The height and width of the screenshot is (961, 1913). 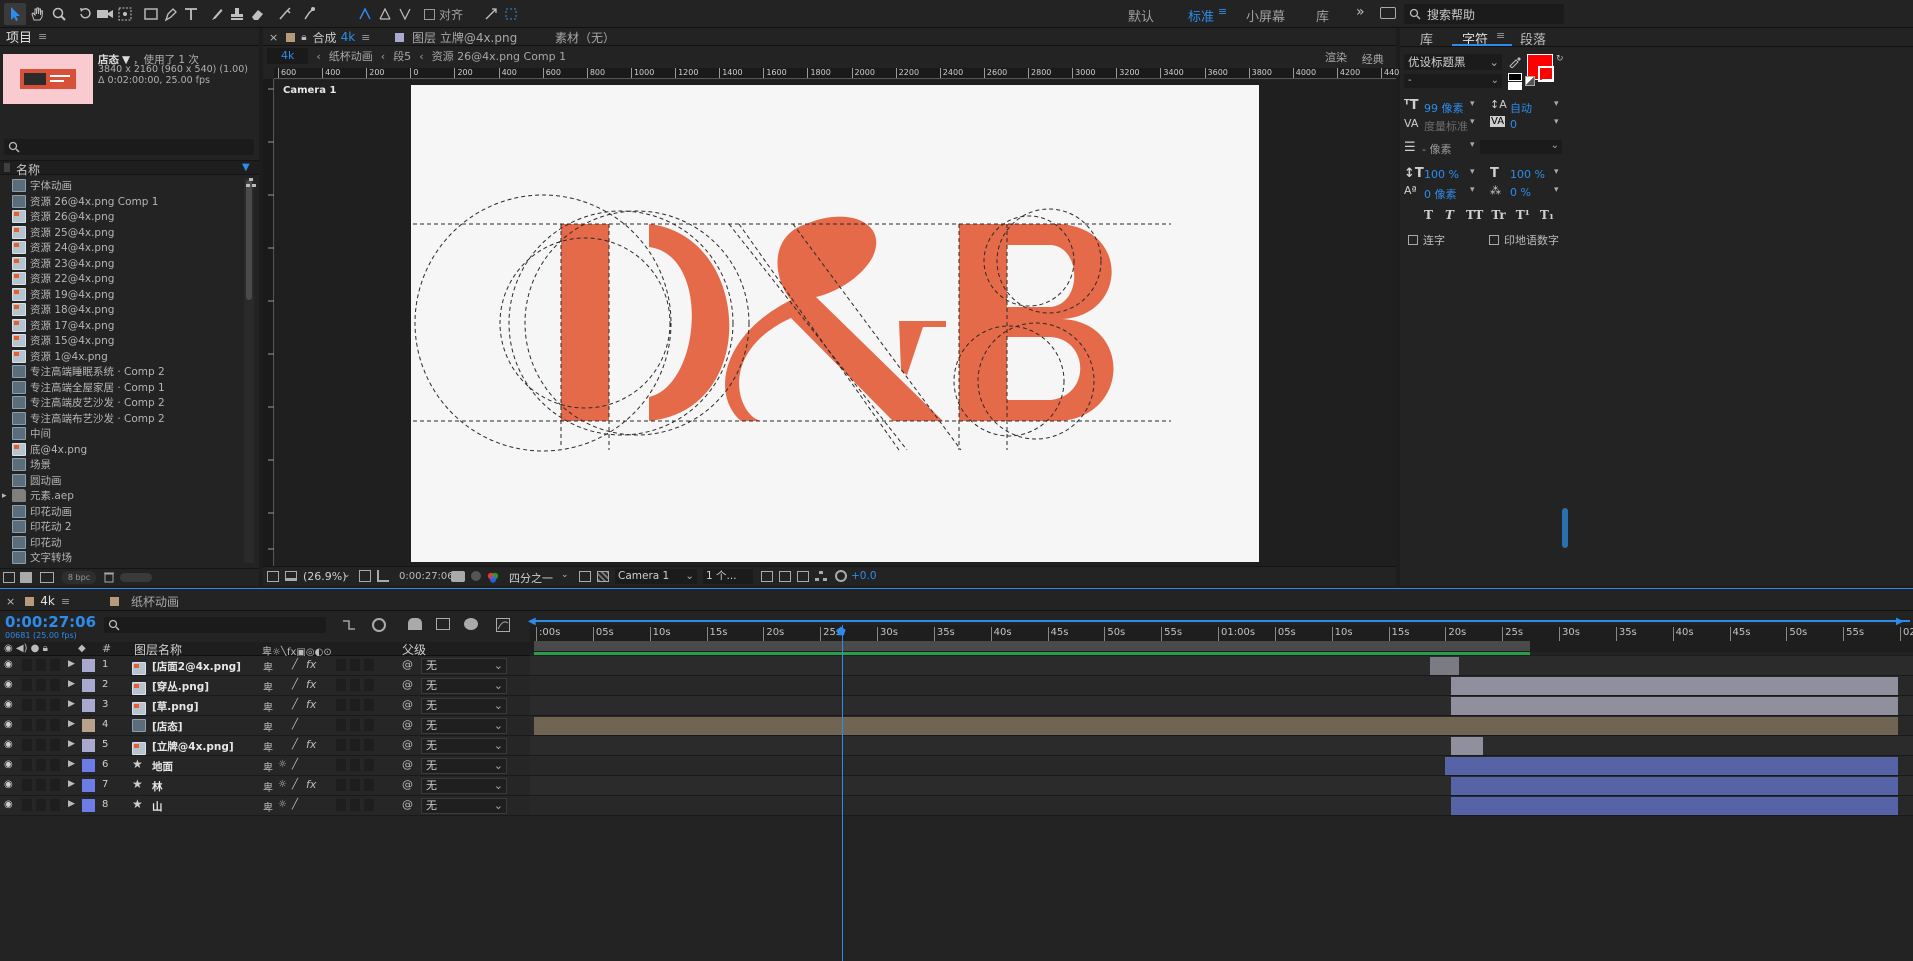 What do you see at coordinates (841, 631) in the screenshot?
I see `playhead-handle-icon: ⬟` at bounding box center [841, 631].